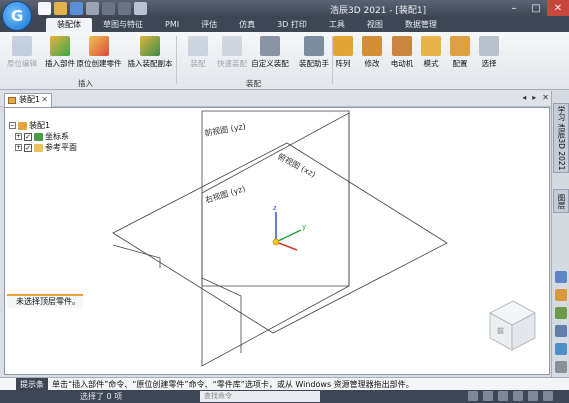 This screenshot has width=569, height=403. I want to click on window-title: 浩辰3D 2021 - [装配1], so click(378, 11).